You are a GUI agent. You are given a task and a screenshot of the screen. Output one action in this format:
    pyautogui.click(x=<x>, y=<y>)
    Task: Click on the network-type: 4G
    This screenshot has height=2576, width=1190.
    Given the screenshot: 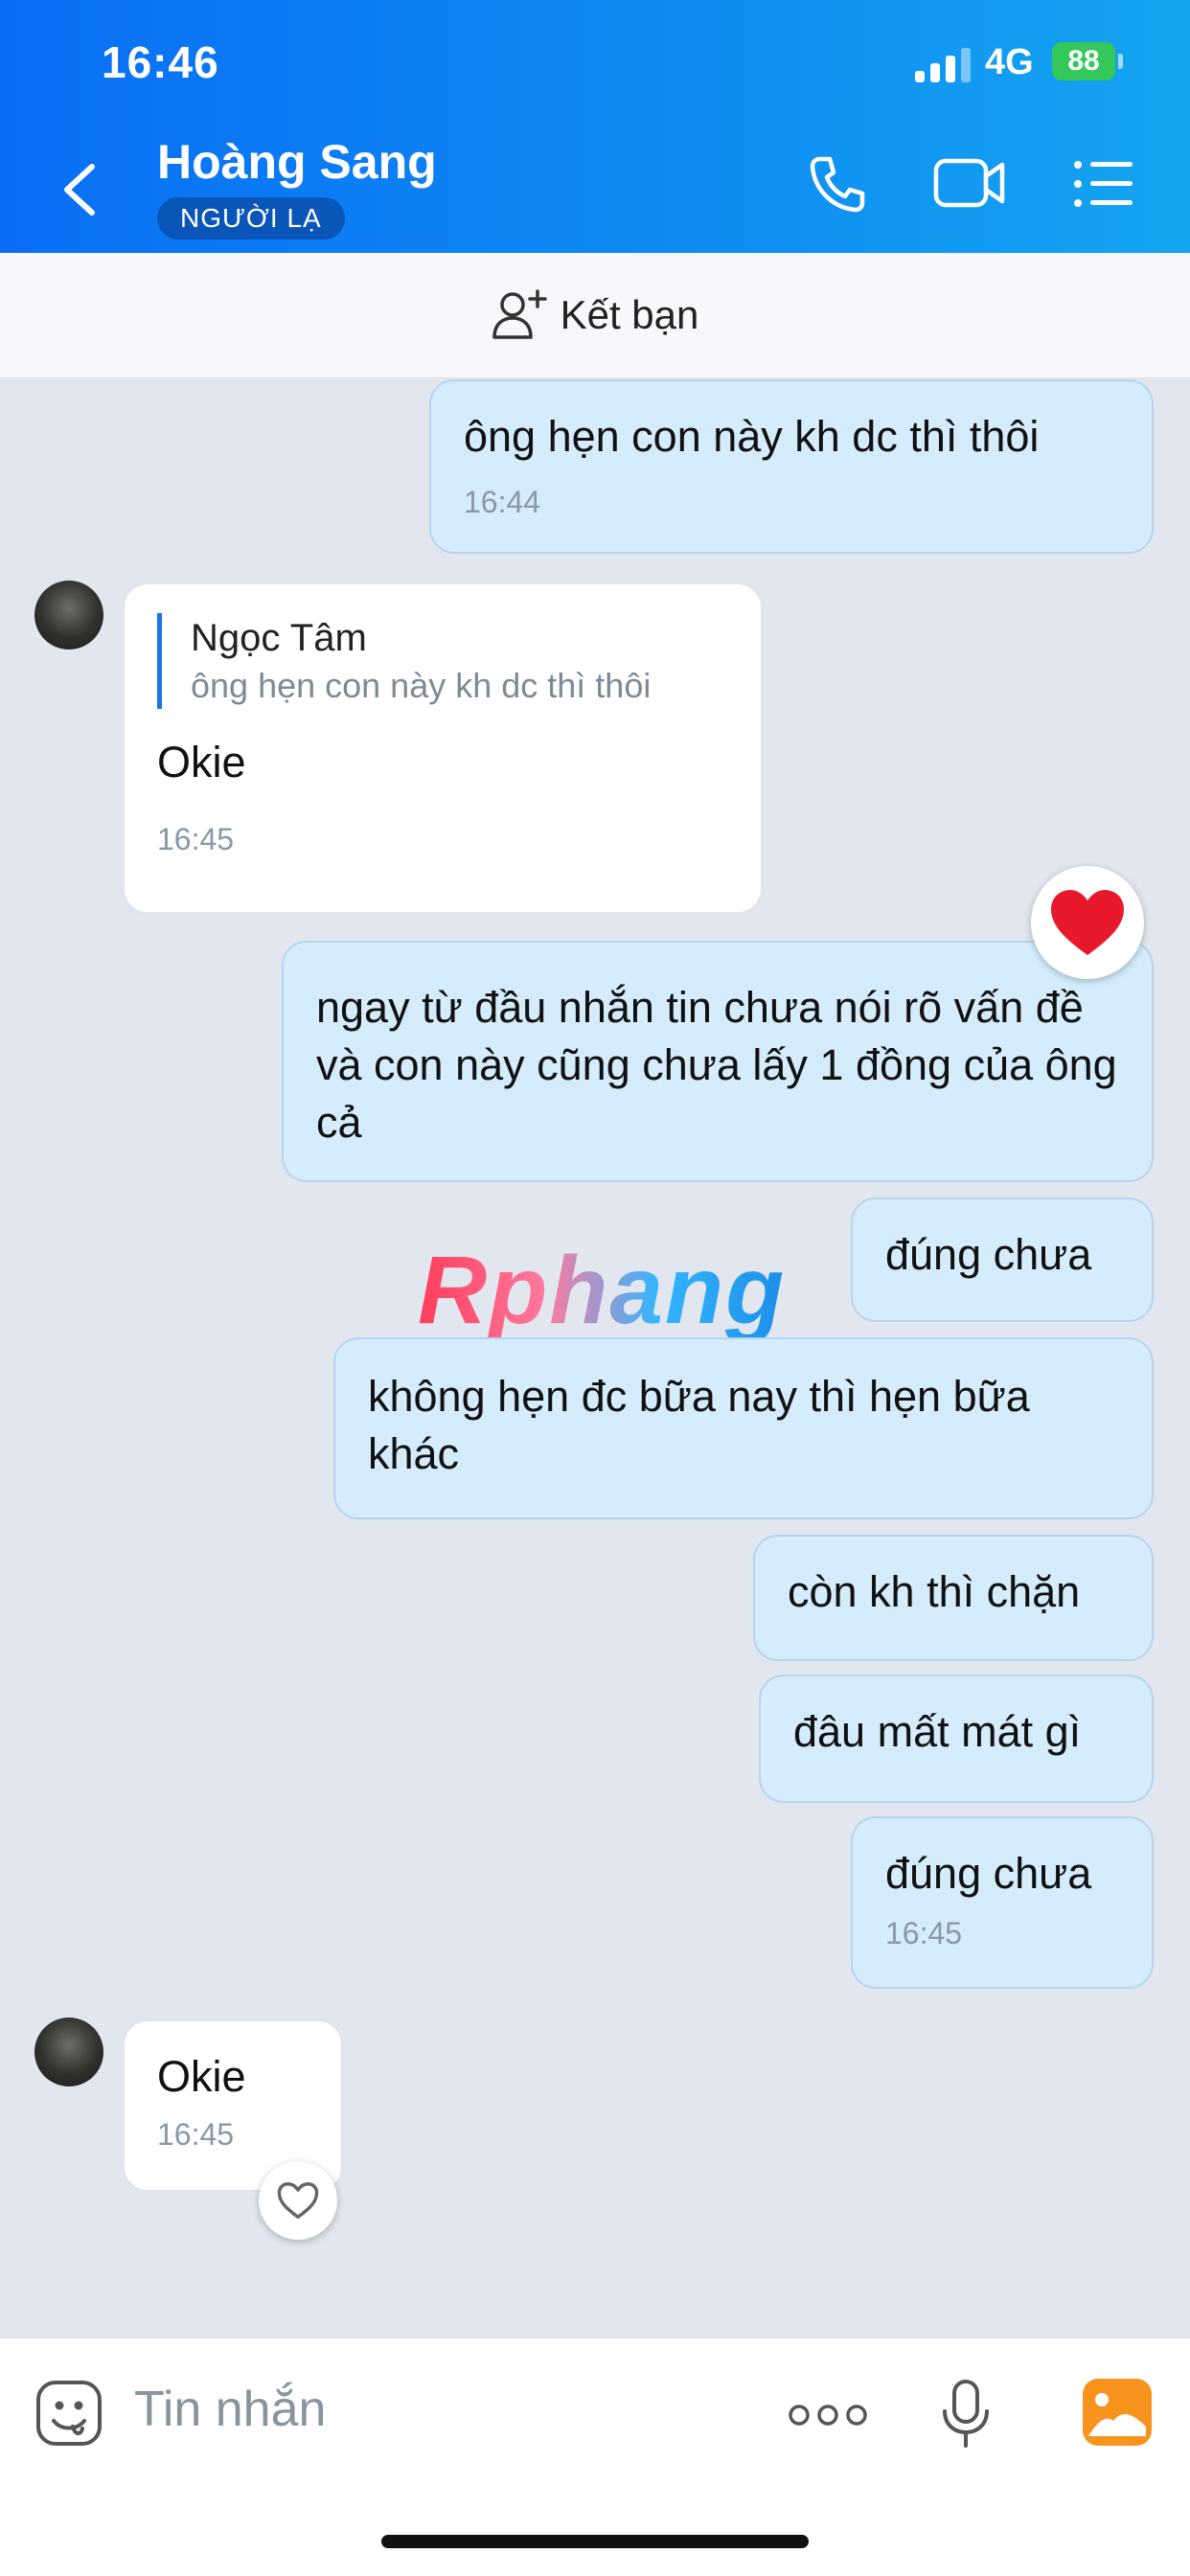 What is the action you would take?
    pyautogui.click(x=1010, y=62)
    